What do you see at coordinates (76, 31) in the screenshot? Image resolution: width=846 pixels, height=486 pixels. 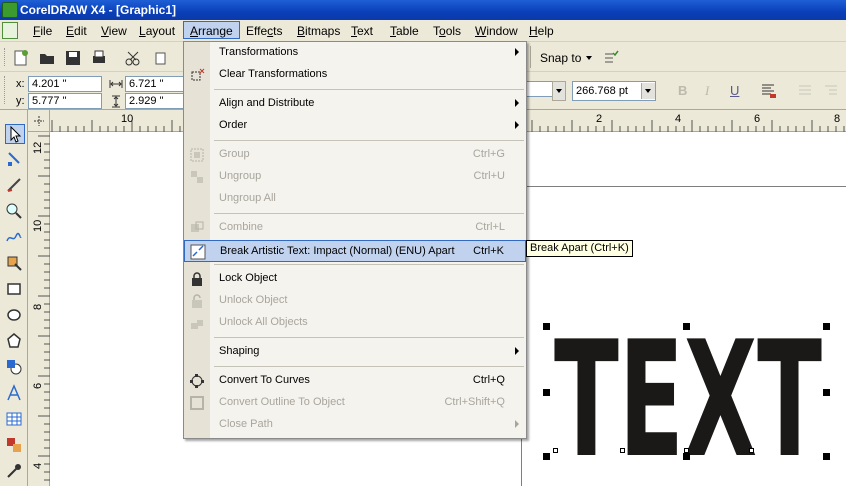 I see `menu-edit: Edit` at bounding box center [76, 31].